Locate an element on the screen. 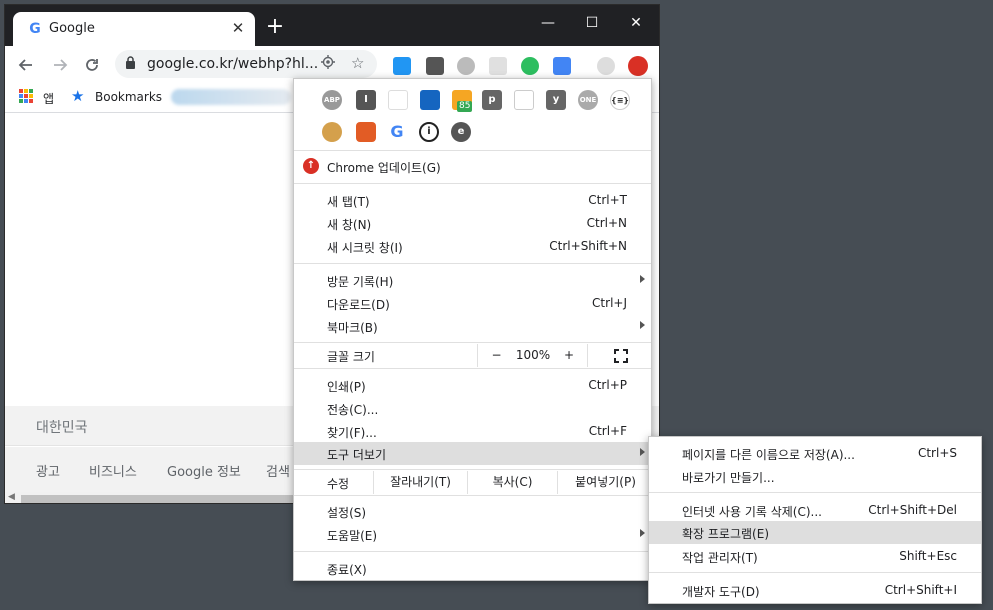 This screenshot has width=993, height=610. edit-row: 수정 잘라내기(T) 복사(C) 붙여넣기(P) is located at coordinates (472, 482).